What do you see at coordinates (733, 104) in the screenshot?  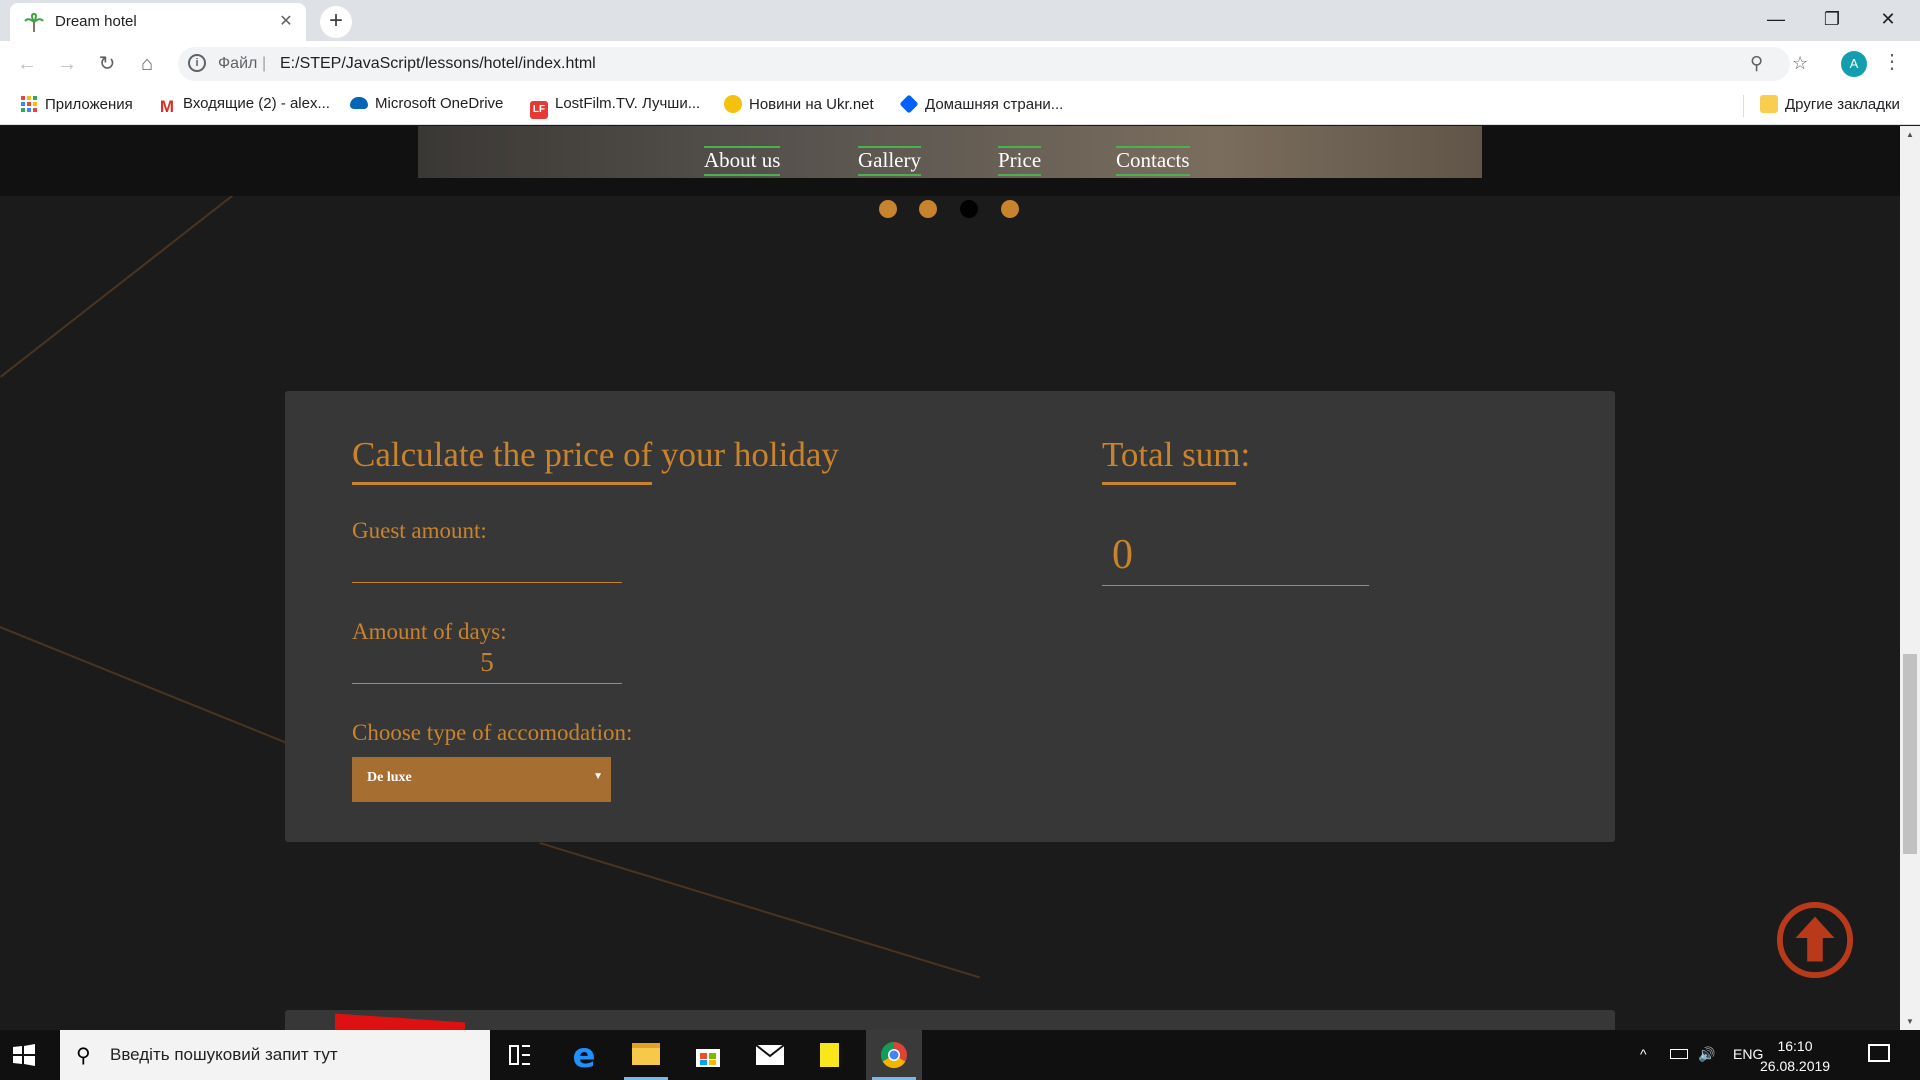 I see `ukrnet-icon` at bounding box center [733, 104].